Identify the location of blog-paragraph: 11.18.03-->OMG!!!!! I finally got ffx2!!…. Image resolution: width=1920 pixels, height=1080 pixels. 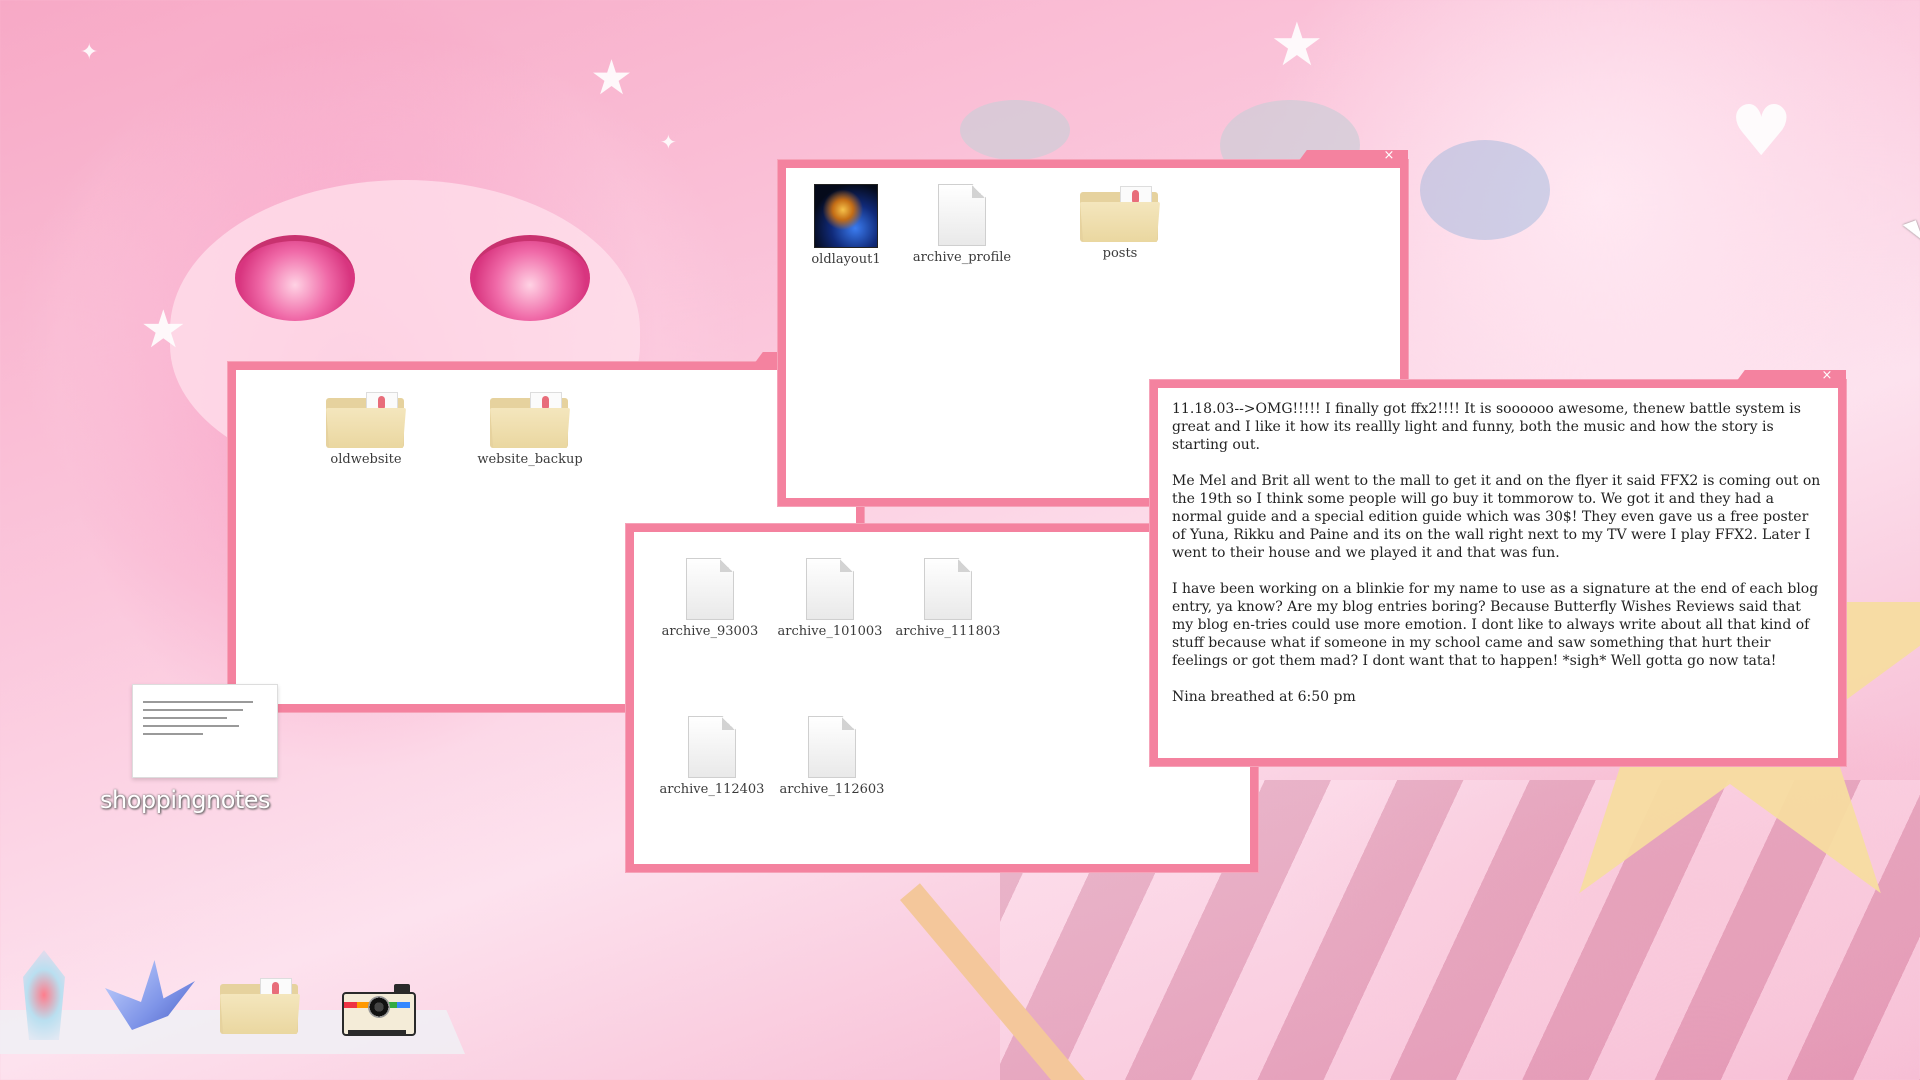
(1486, 427).